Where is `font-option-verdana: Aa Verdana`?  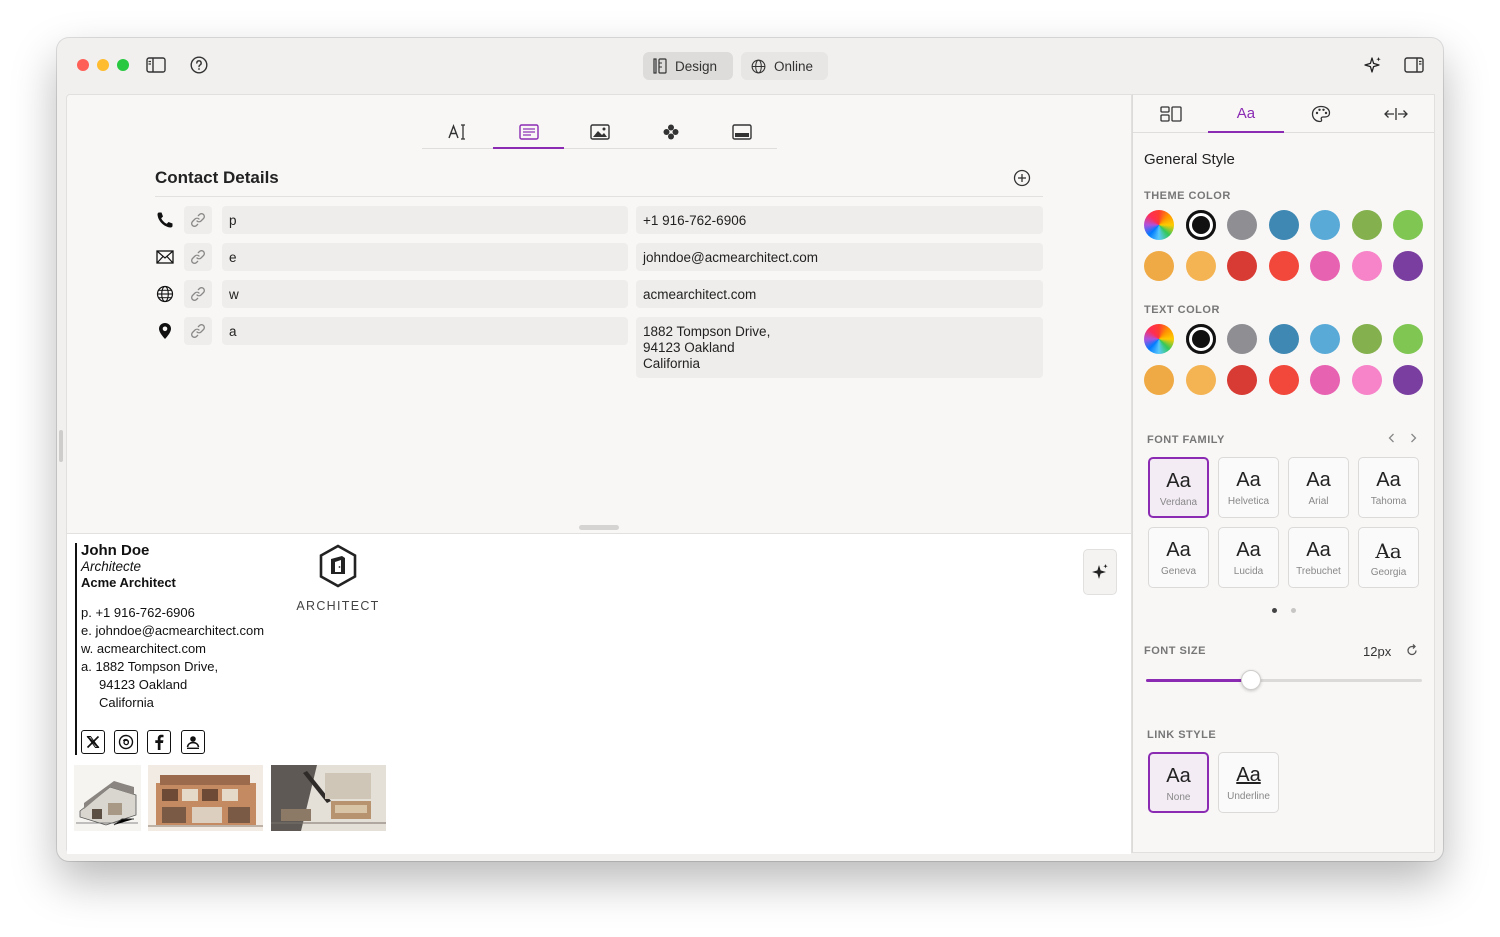
font-option-verdana: Aa Verdana is located at coordinates (1178, 487).